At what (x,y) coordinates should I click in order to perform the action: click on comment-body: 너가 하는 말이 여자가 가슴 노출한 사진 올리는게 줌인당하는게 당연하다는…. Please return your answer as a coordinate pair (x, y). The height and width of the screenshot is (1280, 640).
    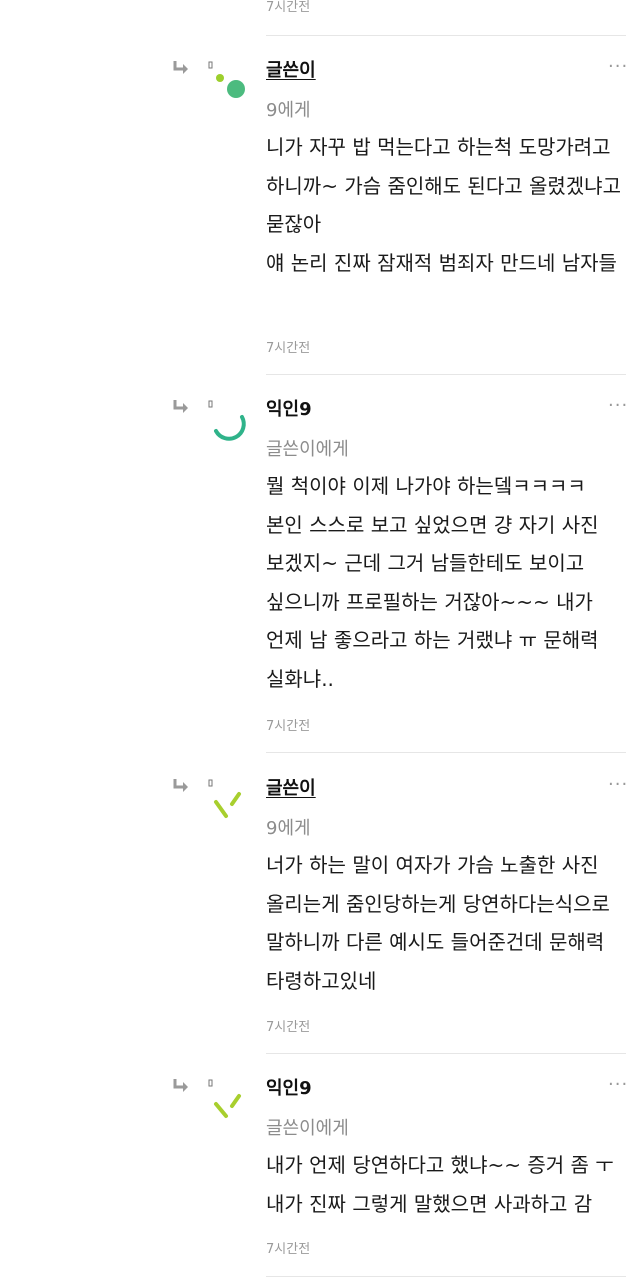
    Looking at the image, I should click on (446, 923).